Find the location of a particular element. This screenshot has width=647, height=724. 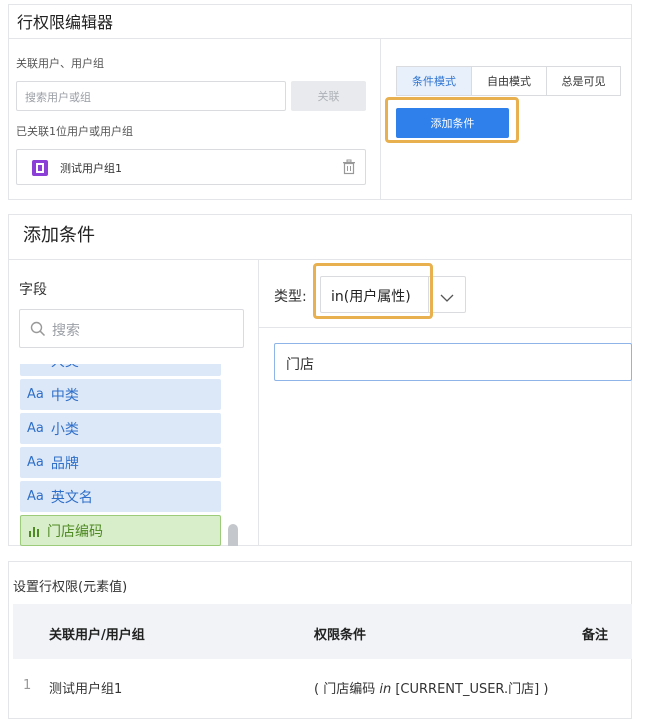

tab-condition-mode: 条件模式 is located at coordinates (434, 81).